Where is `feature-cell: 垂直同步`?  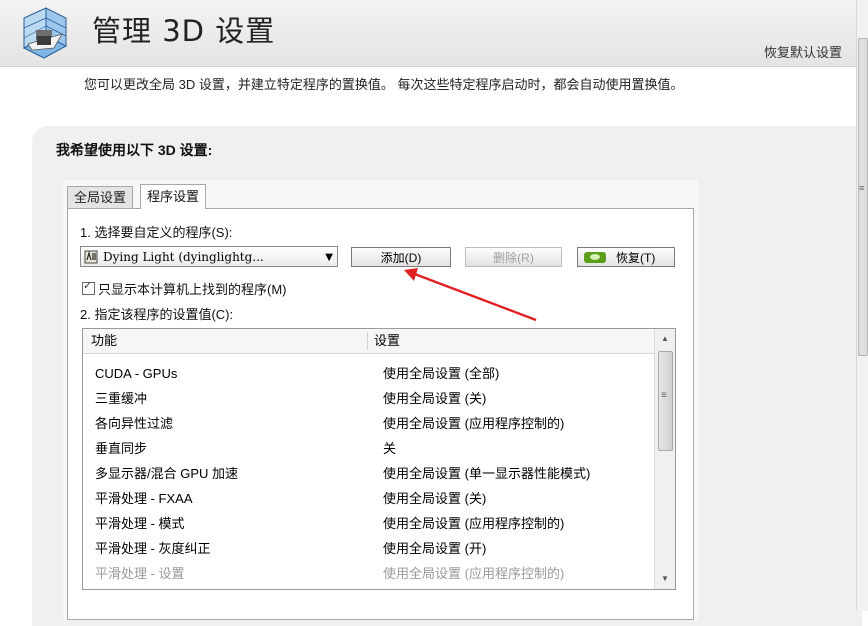 feature-cell: 垂直同步 is located at coordinates (121, 448).